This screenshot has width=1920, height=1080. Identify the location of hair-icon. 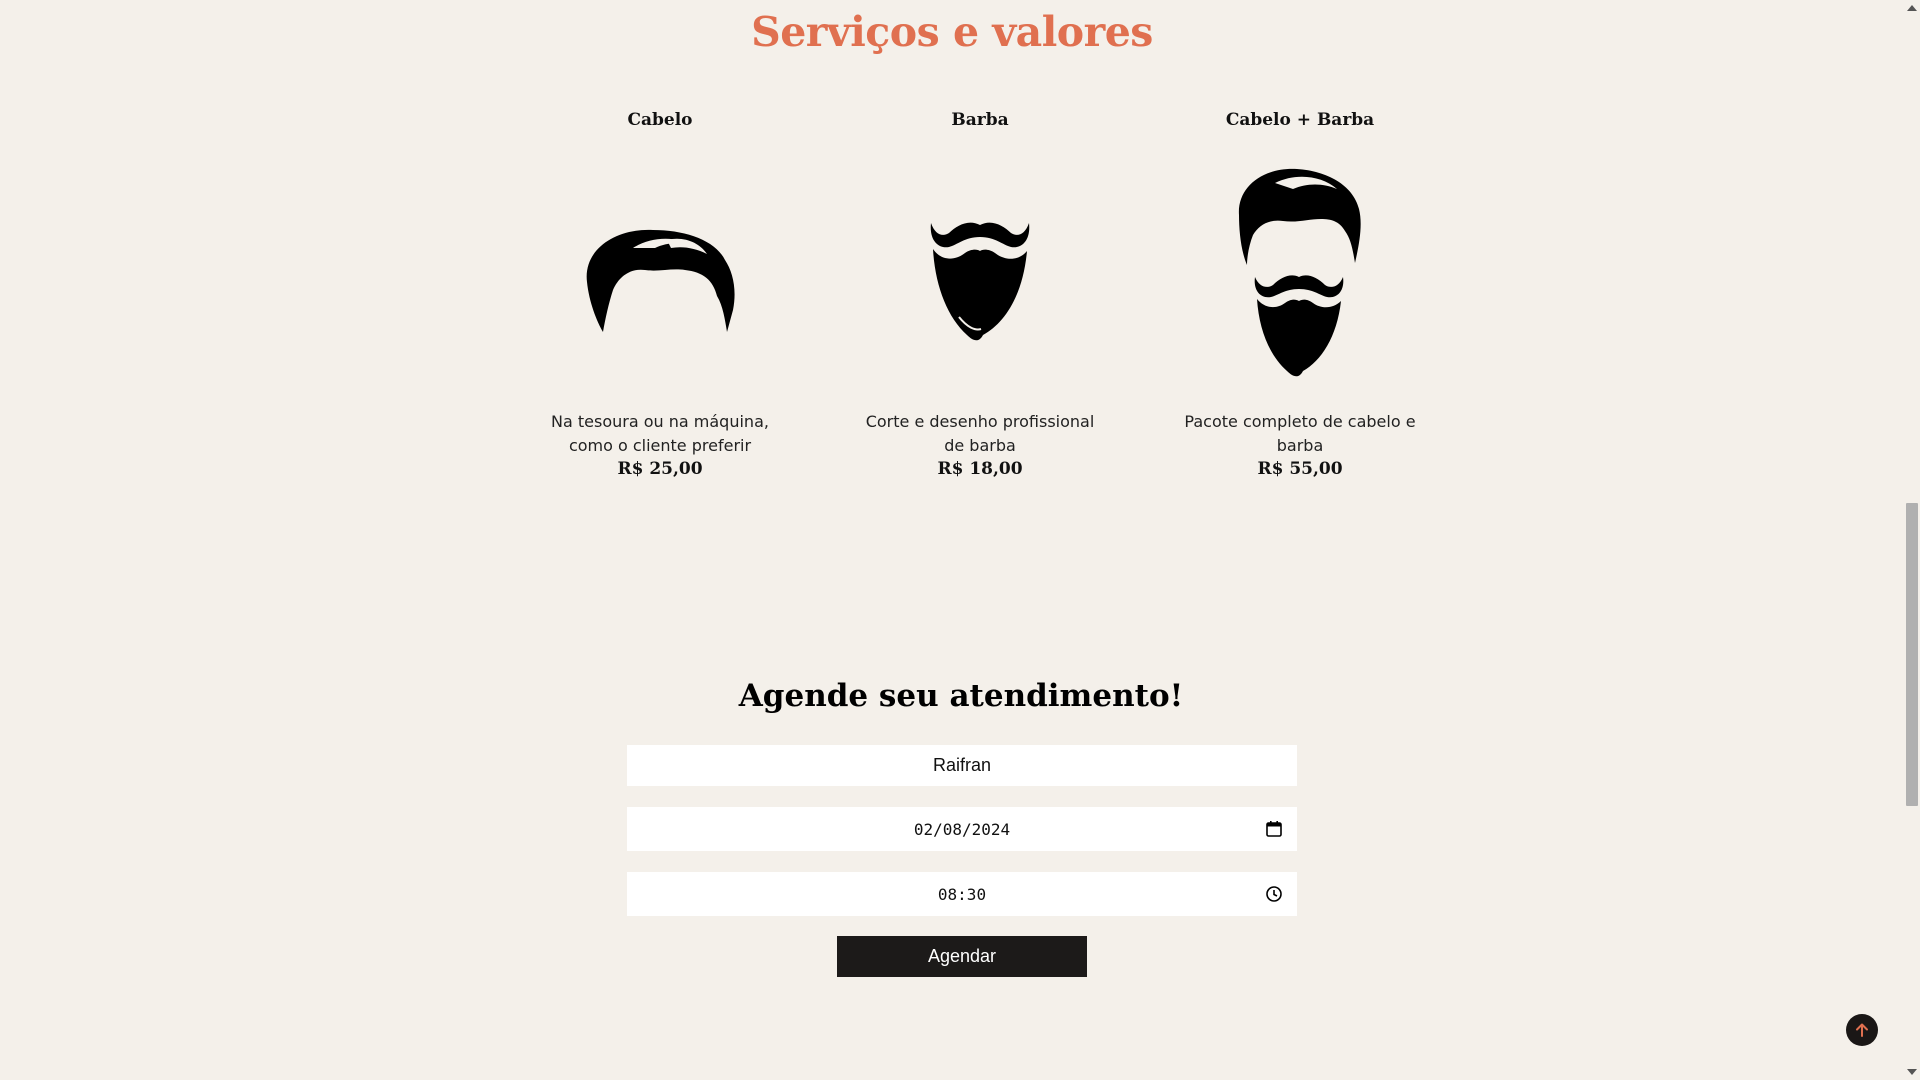
(660, 275).